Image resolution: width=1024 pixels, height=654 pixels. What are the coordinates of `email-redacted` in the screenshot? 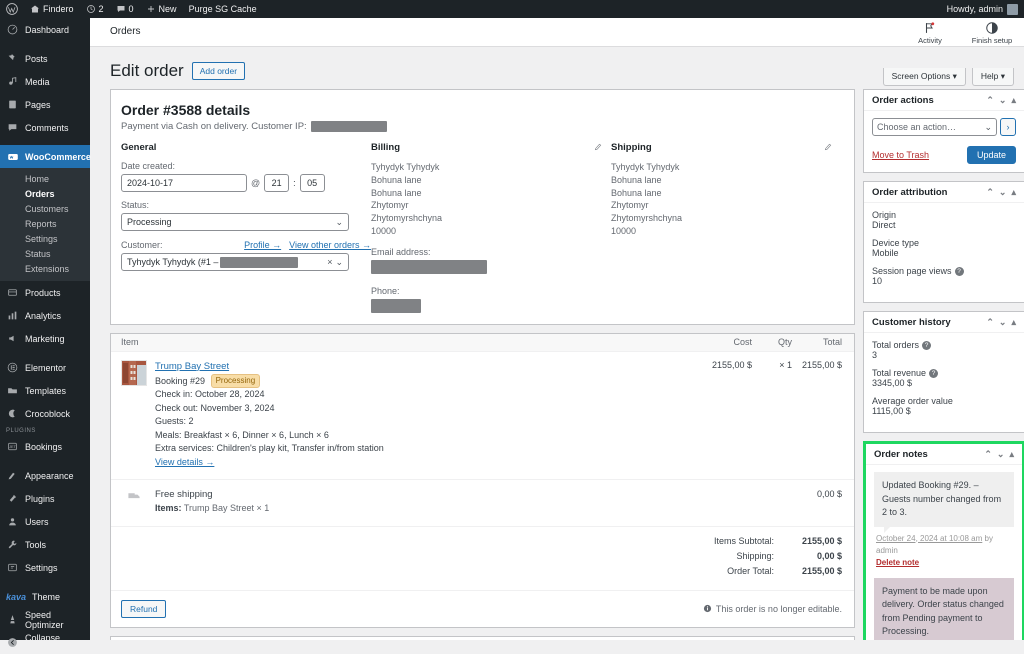 It's located at (429, 266).